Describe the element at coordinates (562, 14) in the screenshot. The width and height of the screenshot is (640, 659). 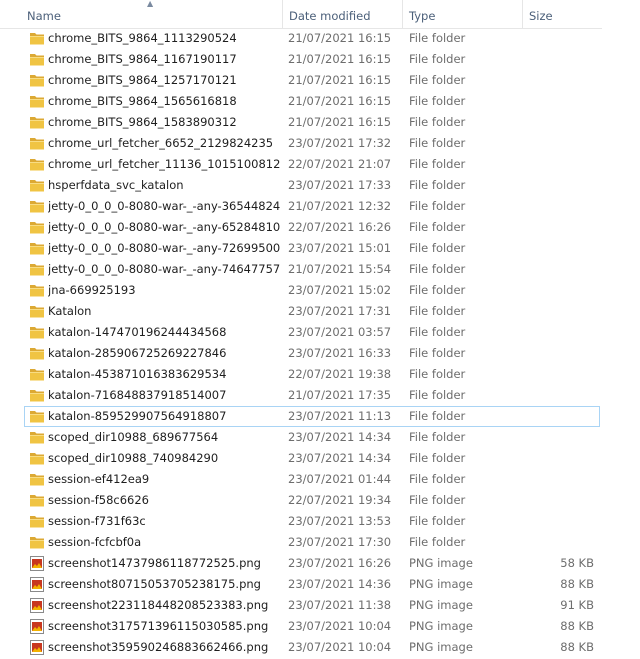
I see `column-header-size: Size` at that location.